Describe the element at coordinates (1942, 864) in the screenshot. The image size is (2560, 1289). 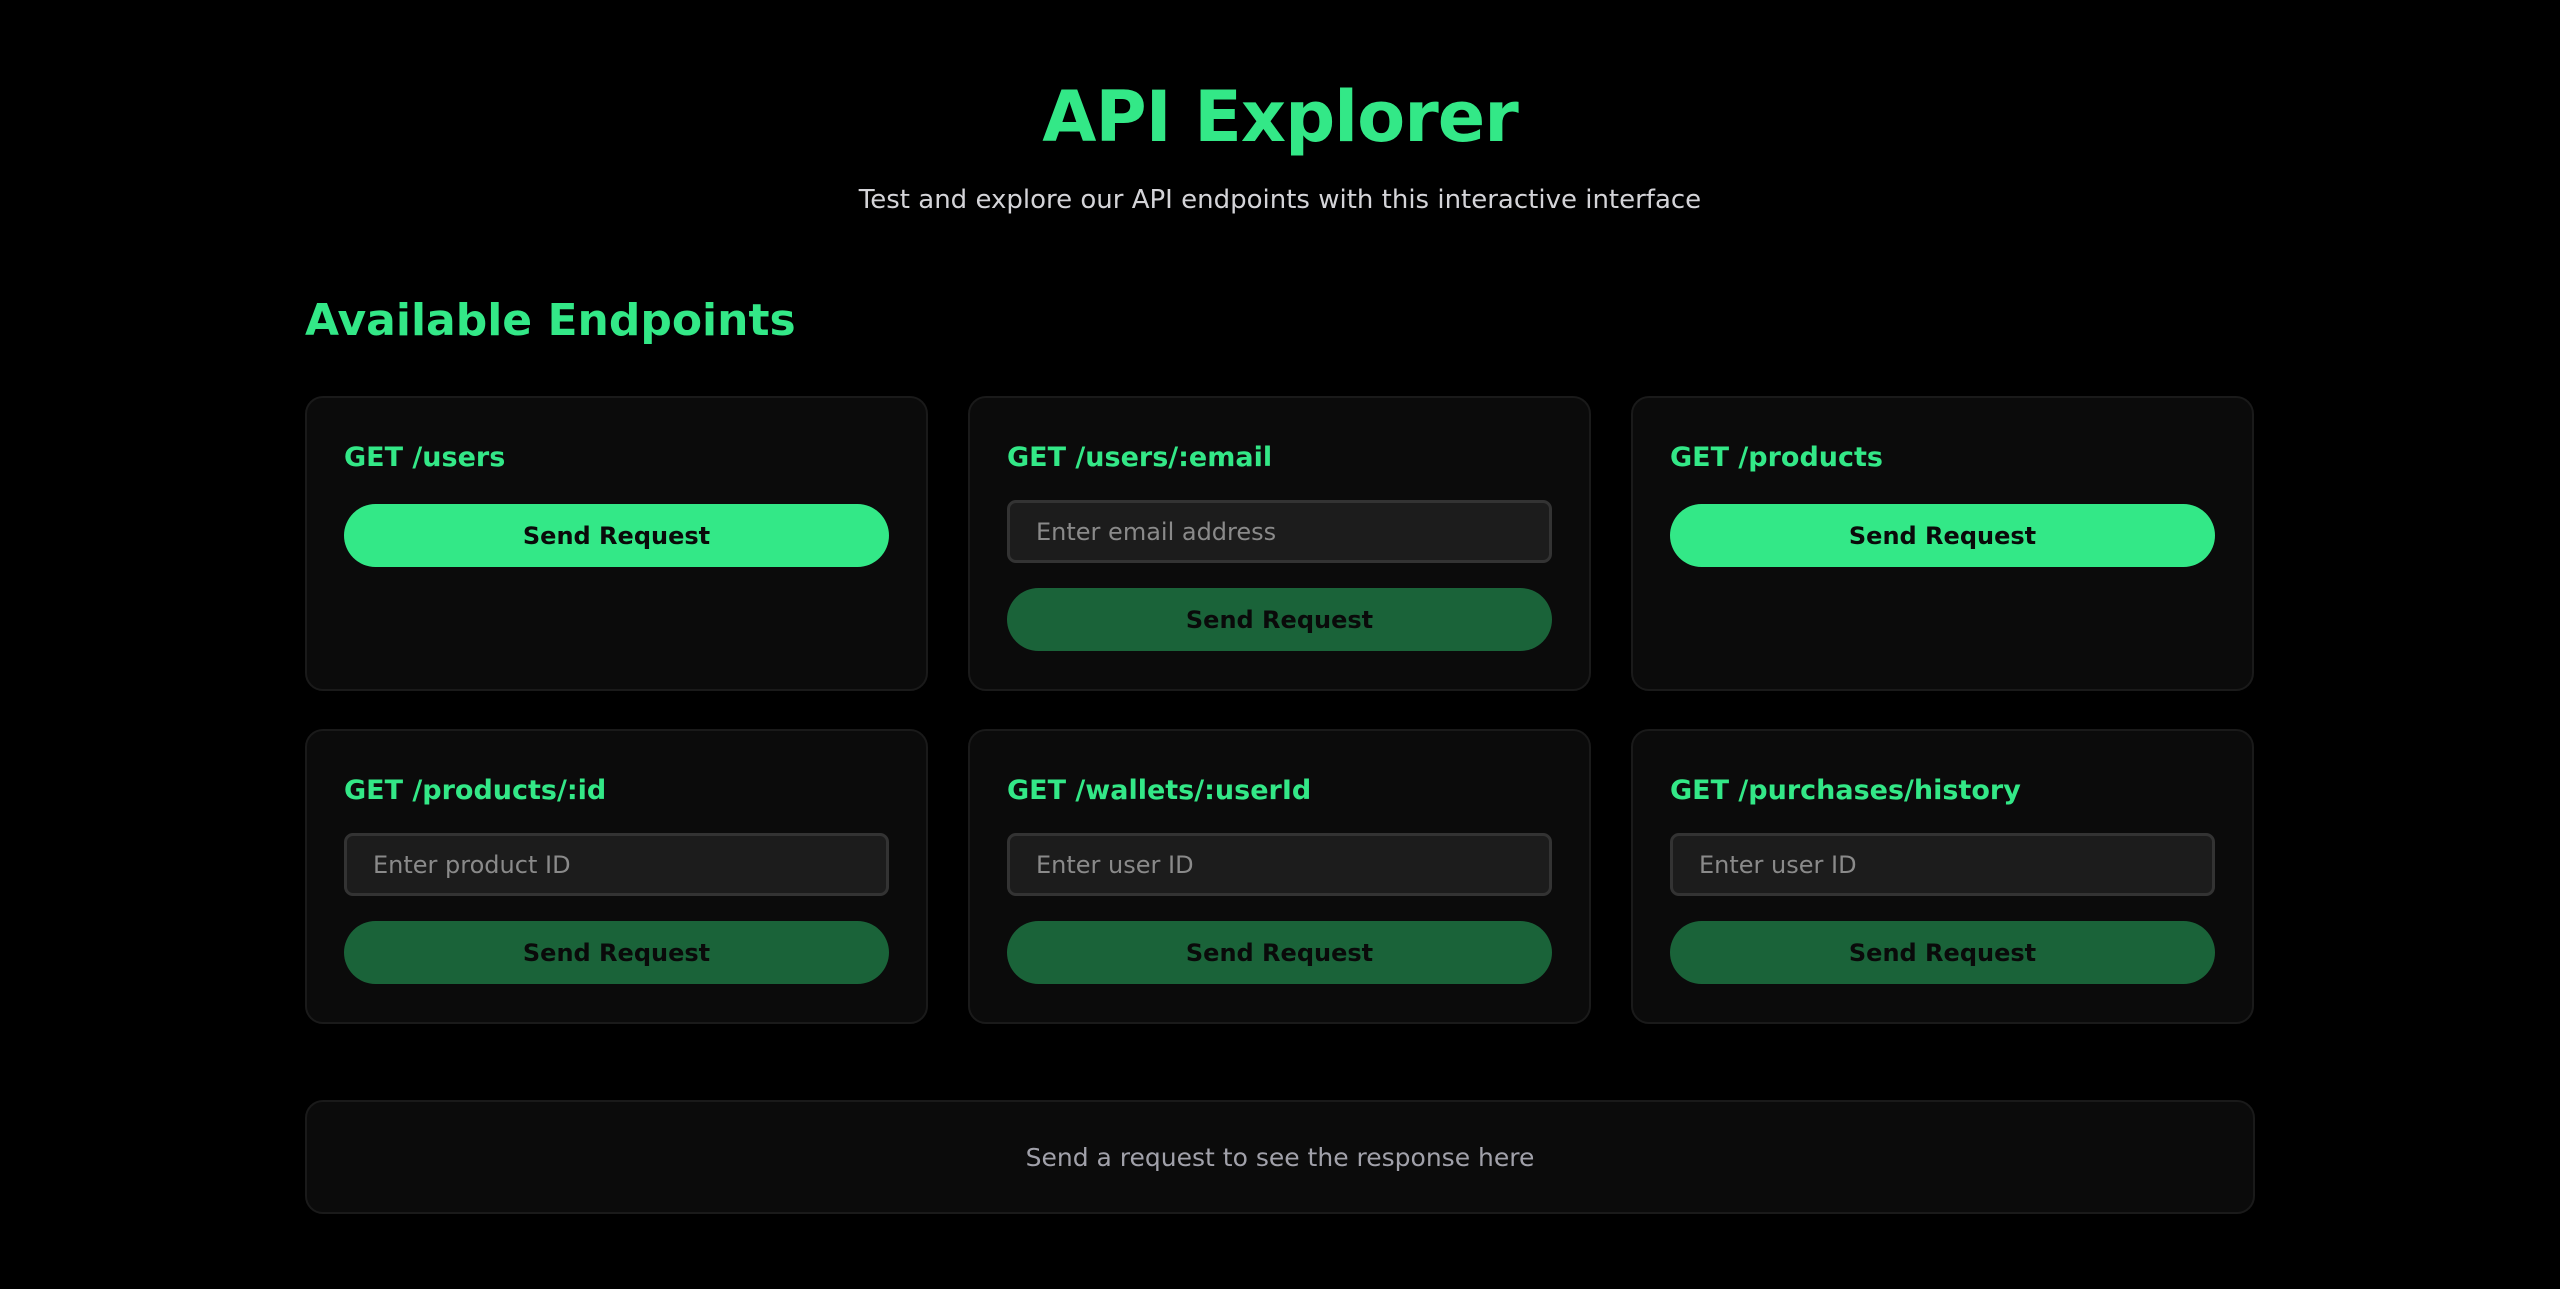
I see `purchase-user-id-input` at that location.